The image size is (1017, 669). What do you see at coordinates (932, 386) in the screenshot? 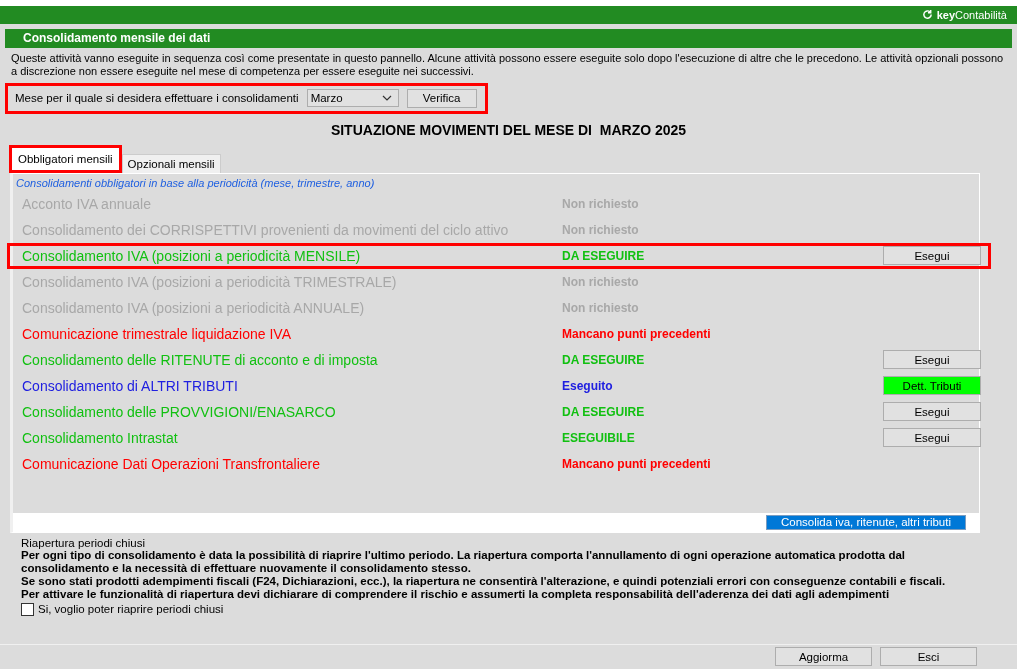
I see `details-button: Dett. Tributi` at bounding box center [932, 386].